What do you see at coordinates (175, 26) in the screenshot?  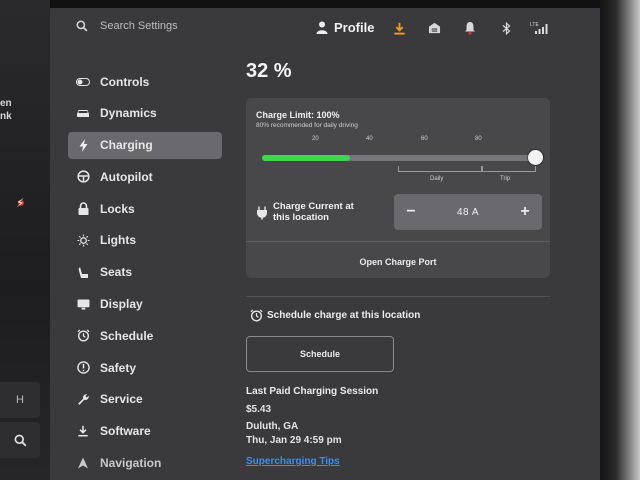 I see `search-input` at bounding box center [175, 26].